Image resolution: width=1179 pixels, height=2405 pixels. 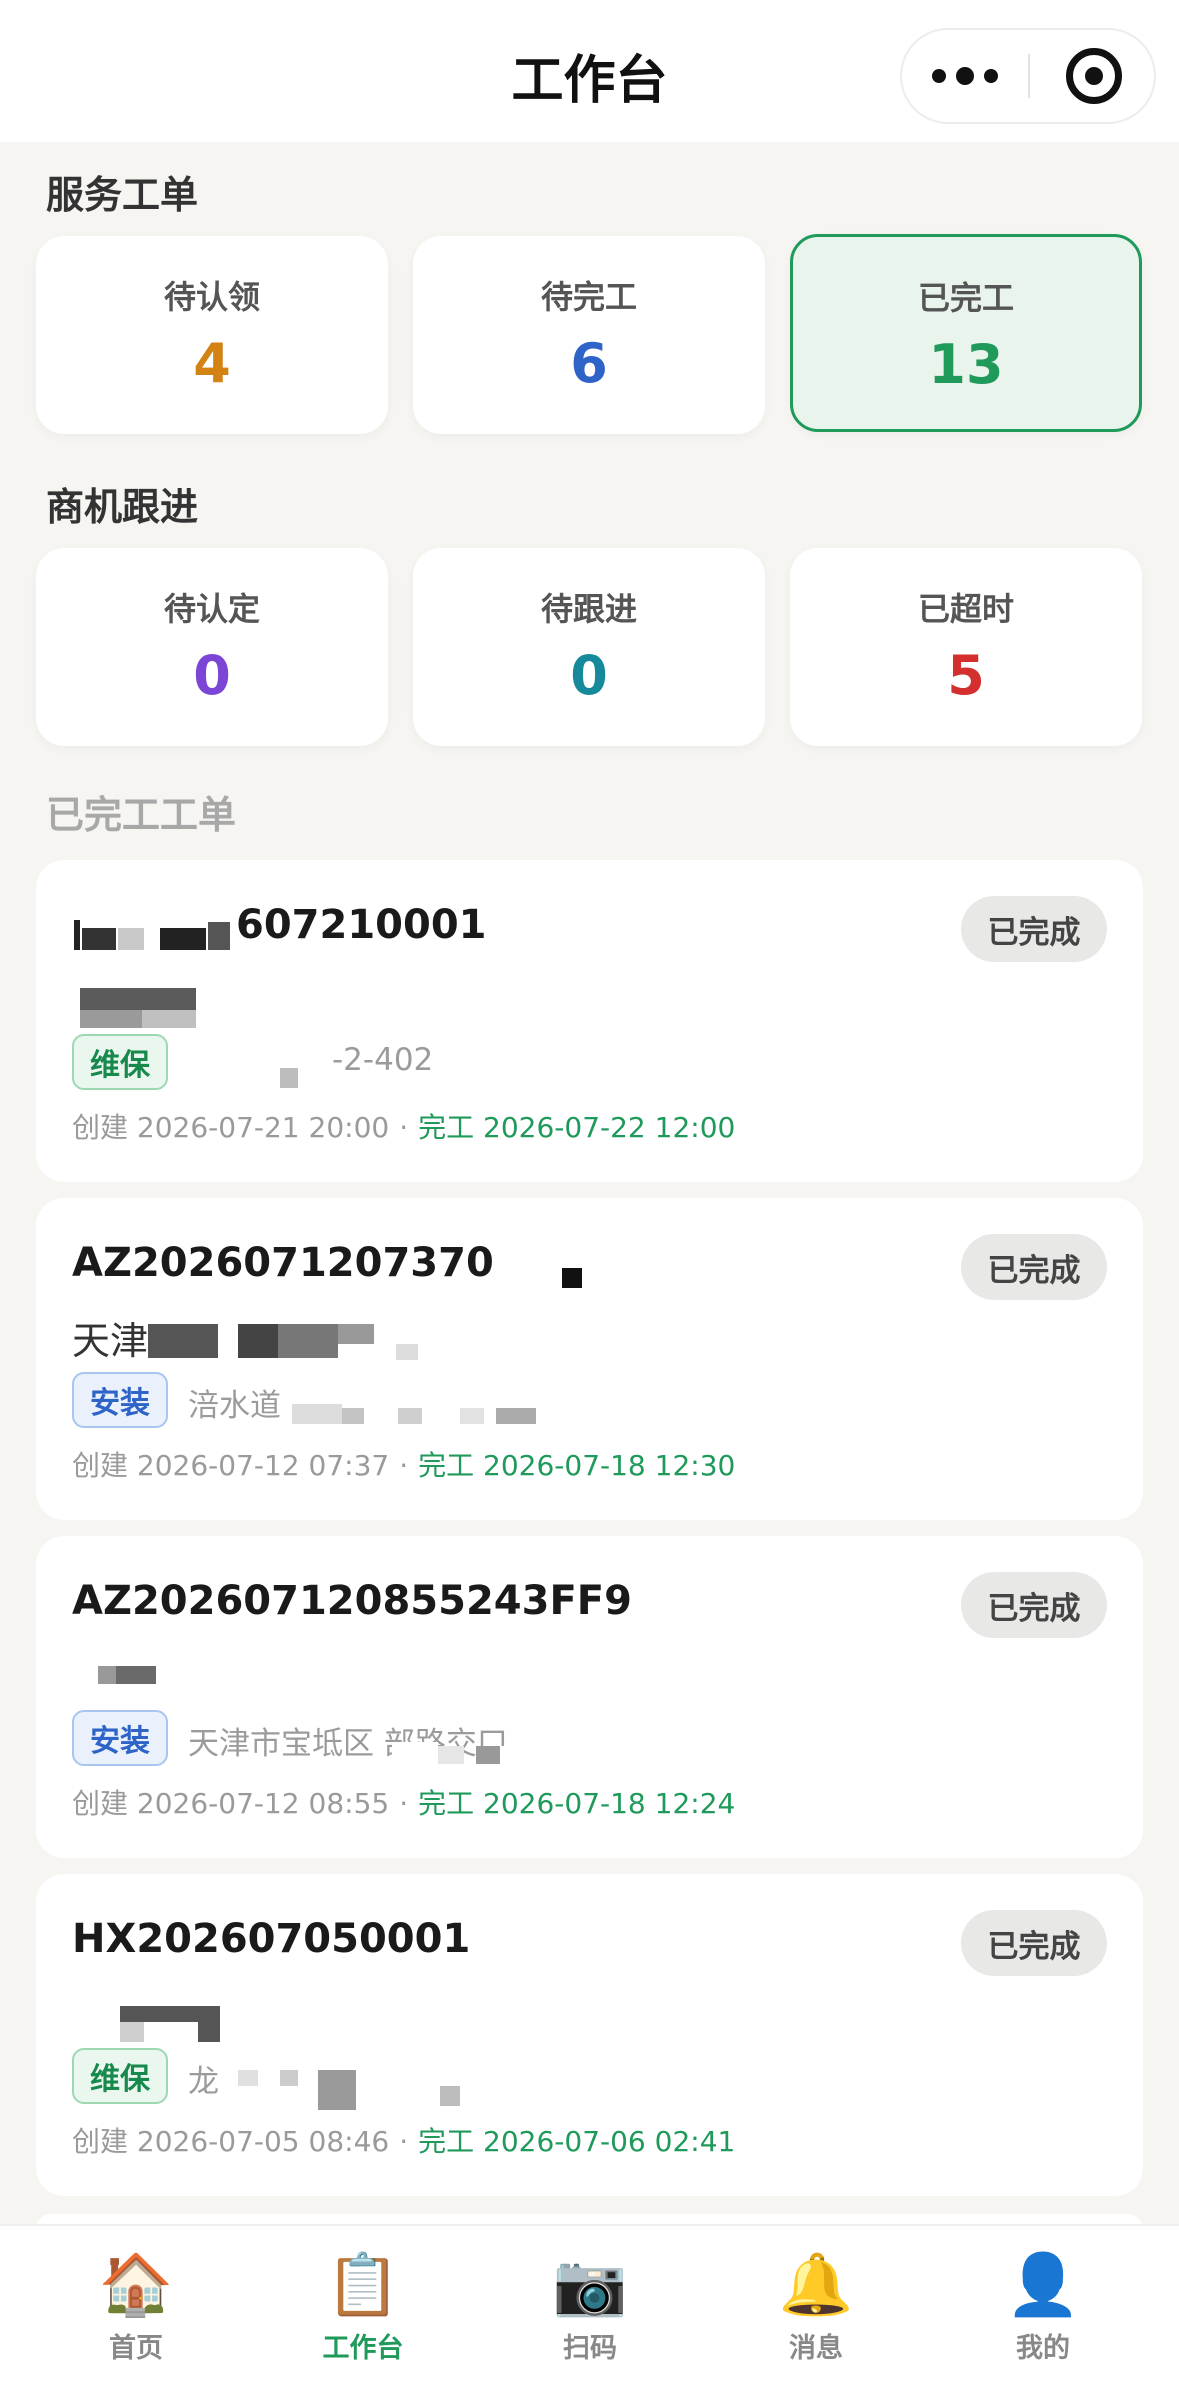 I want to click on capsule-divider, so click(x=1029, y=76).